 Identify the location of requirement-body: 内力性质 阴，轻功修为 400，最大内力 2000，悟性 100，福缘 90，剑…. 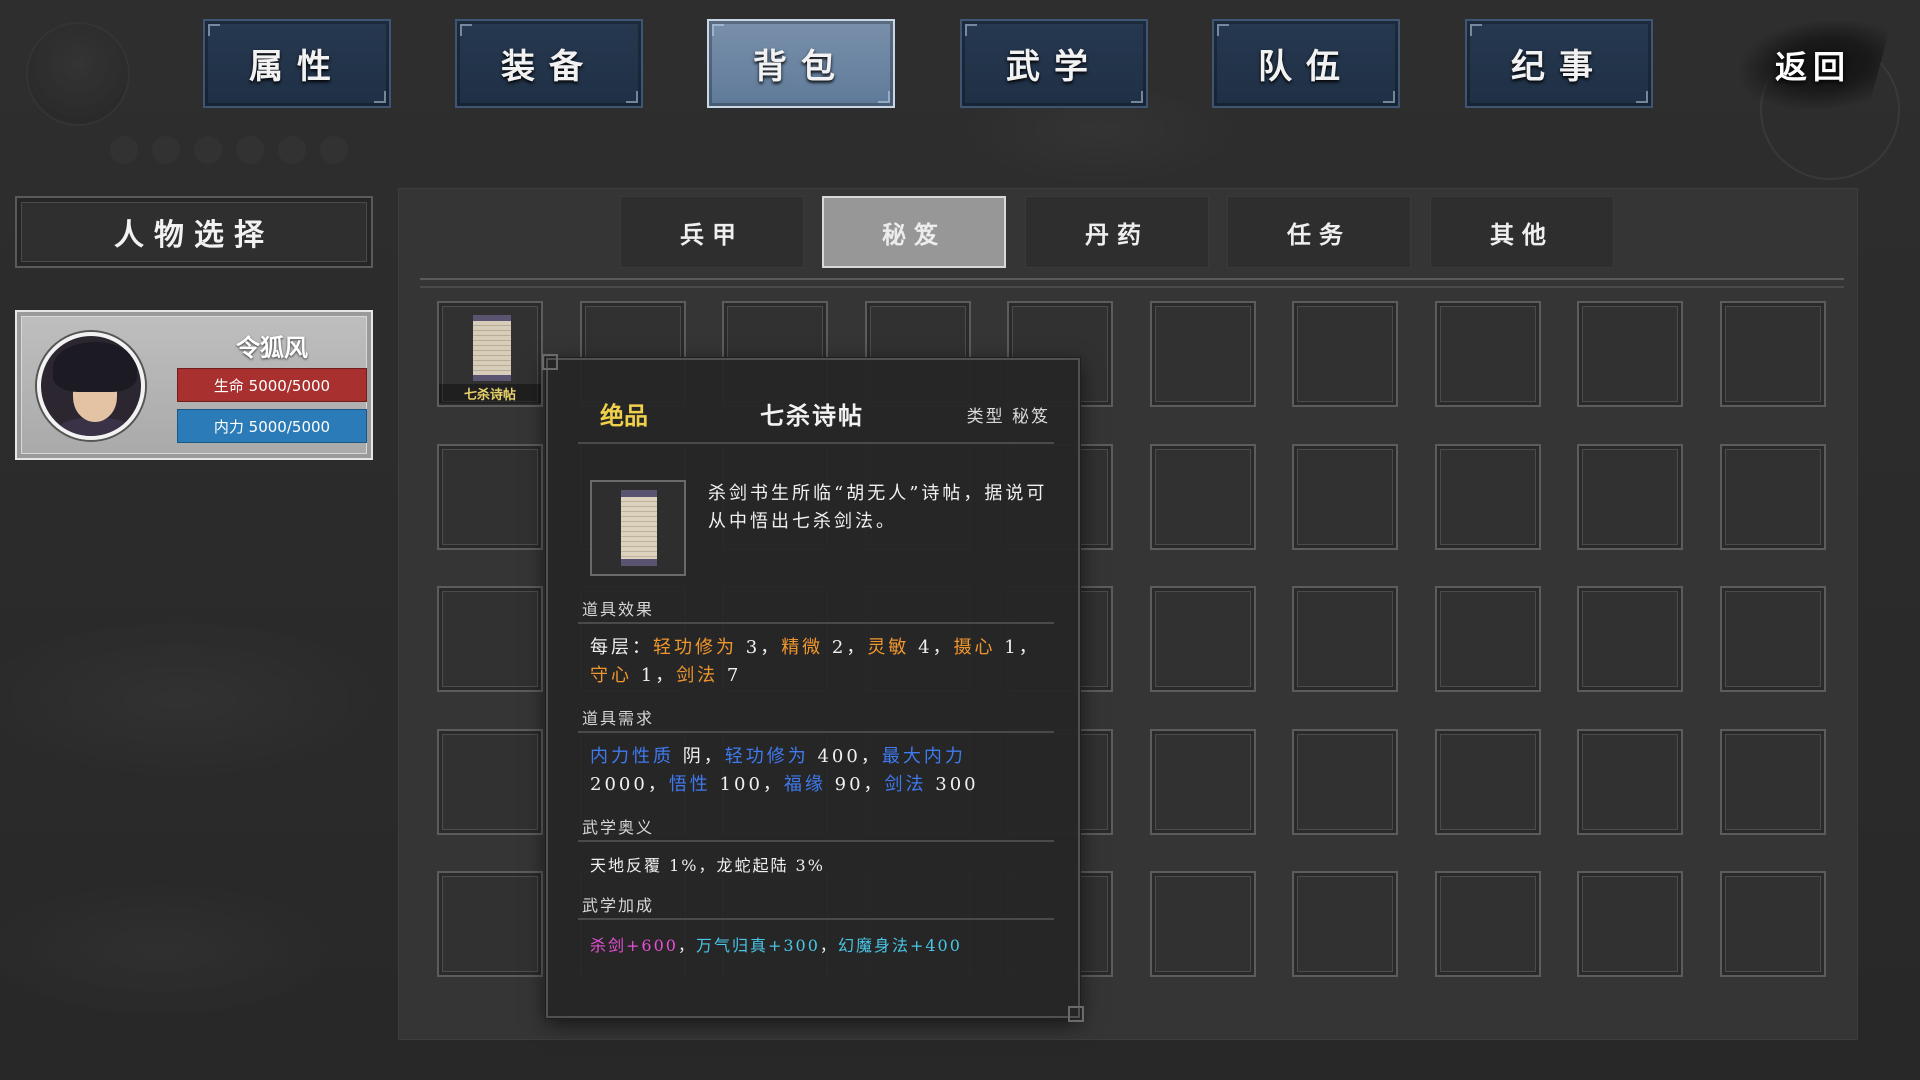
(784, 770).